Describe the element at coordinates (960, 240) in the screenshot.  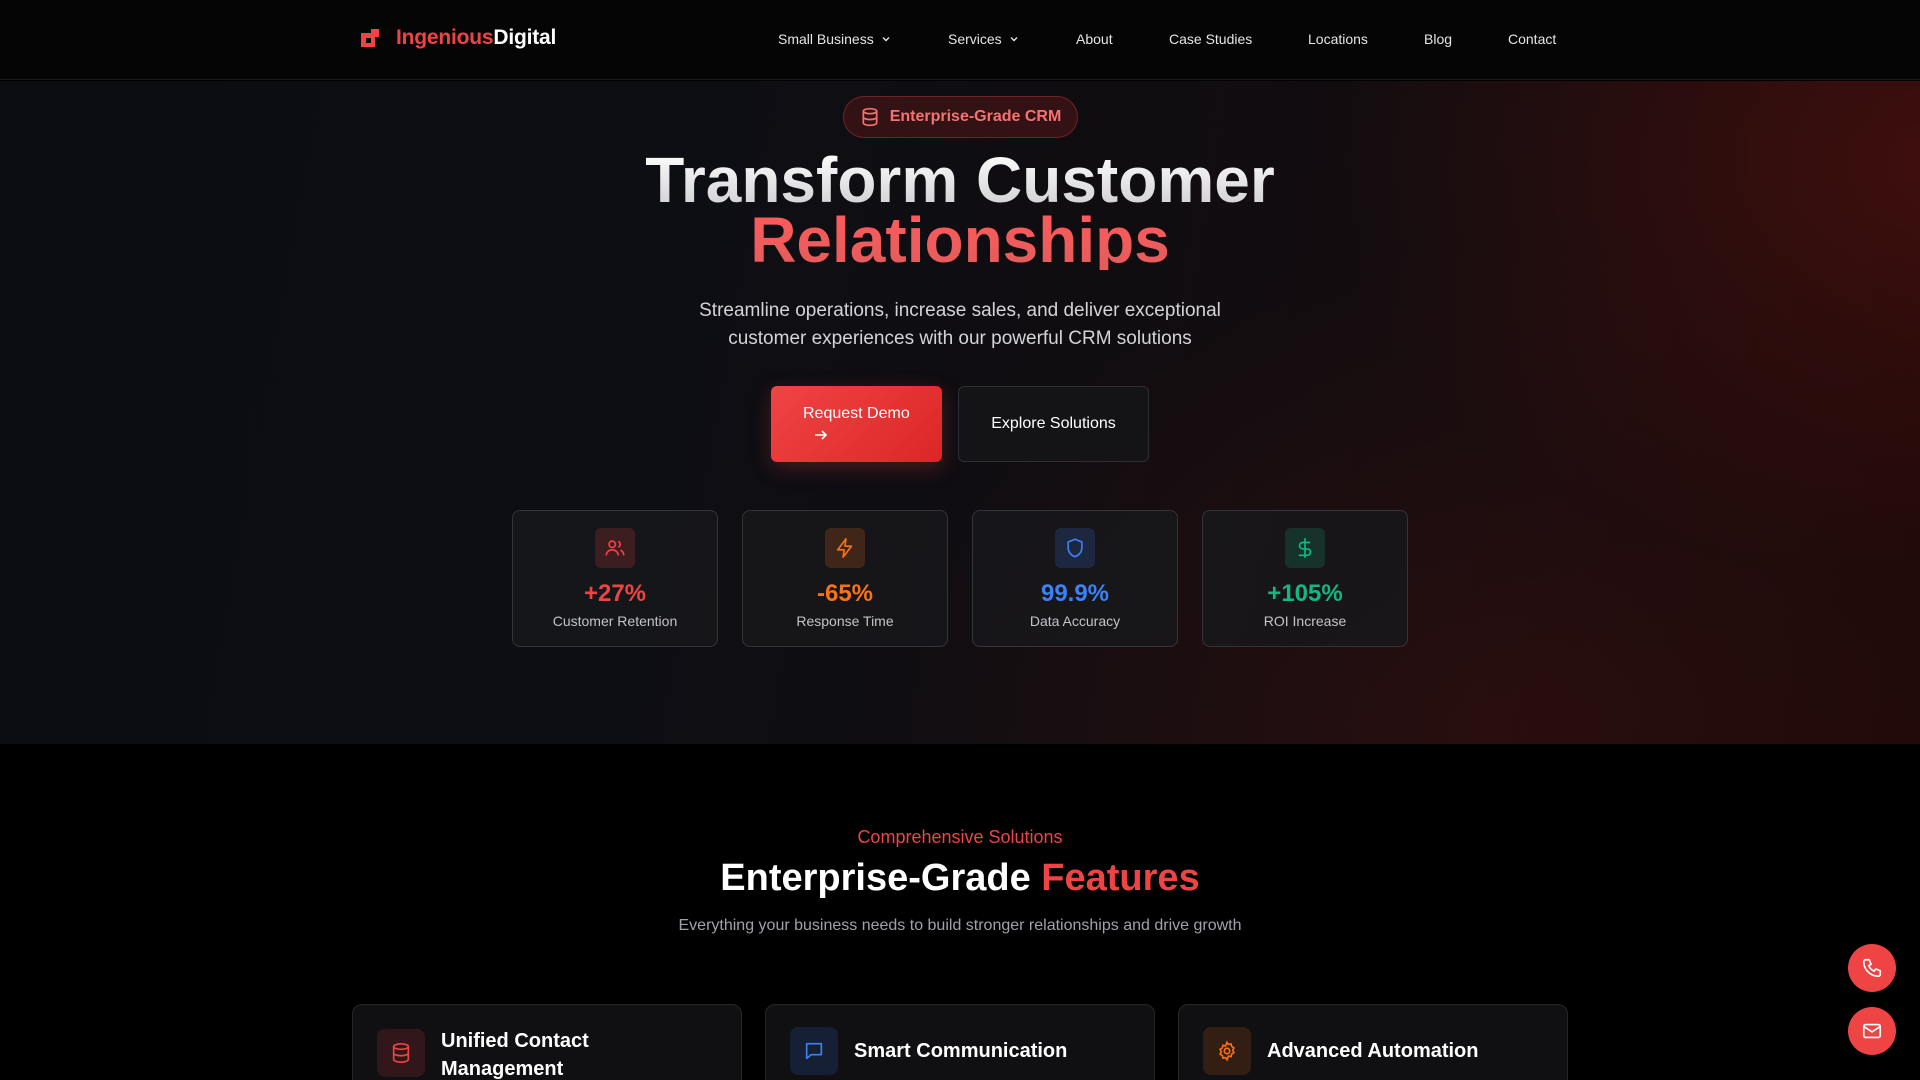
I see `hero-title-line2: Relationships` at that location.